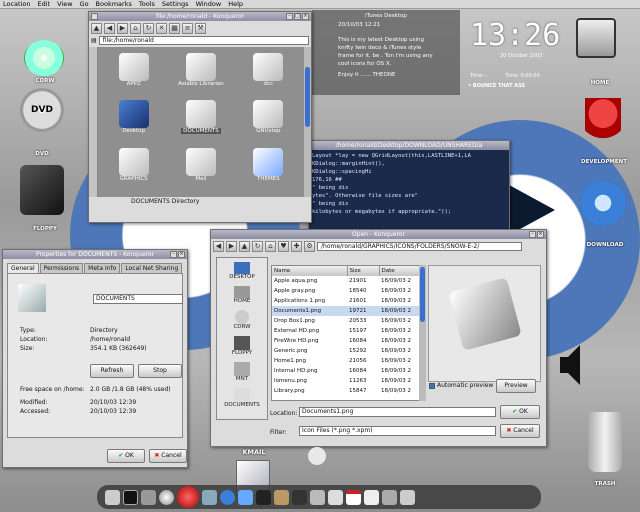 The width and height of the screenshot is (640, 512). What do you see at coordinates (200, 16) in the screenshot?
I see `konqueror-titlebar: file:/home/ronald - Konqueror – □ ×` at bounding box center [200, 16].